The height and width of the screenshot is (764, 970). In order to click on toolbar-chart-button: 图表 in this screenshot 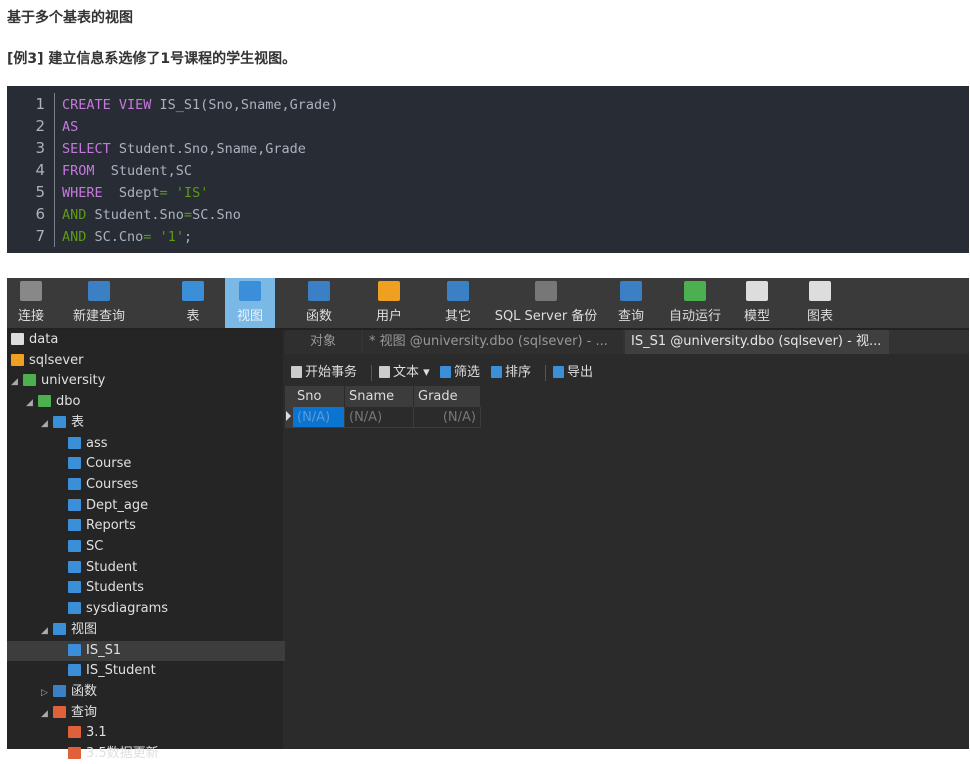, I will do `click(820, 303)`.